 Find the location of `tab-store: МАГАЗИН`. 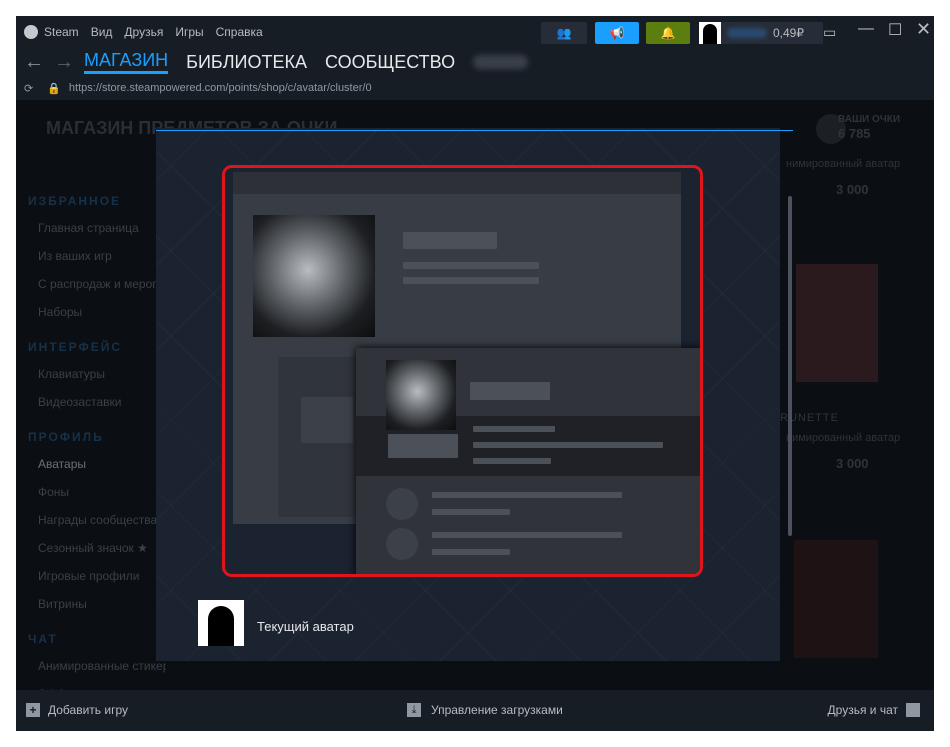

tab-store: МАГАЗИН is located at coordinates (126, 62).